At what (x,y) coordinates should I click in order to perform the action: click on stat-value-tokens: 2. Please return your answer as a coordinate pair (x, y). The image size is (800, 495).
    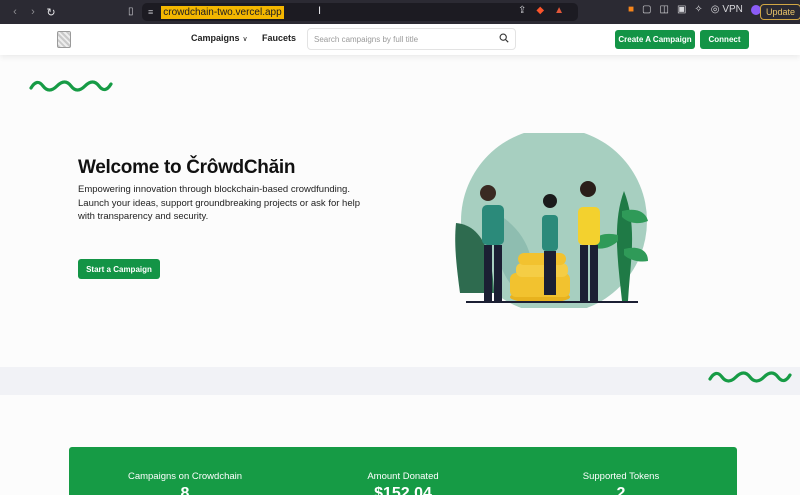
    Looking at the image, I should click on (621, 490).